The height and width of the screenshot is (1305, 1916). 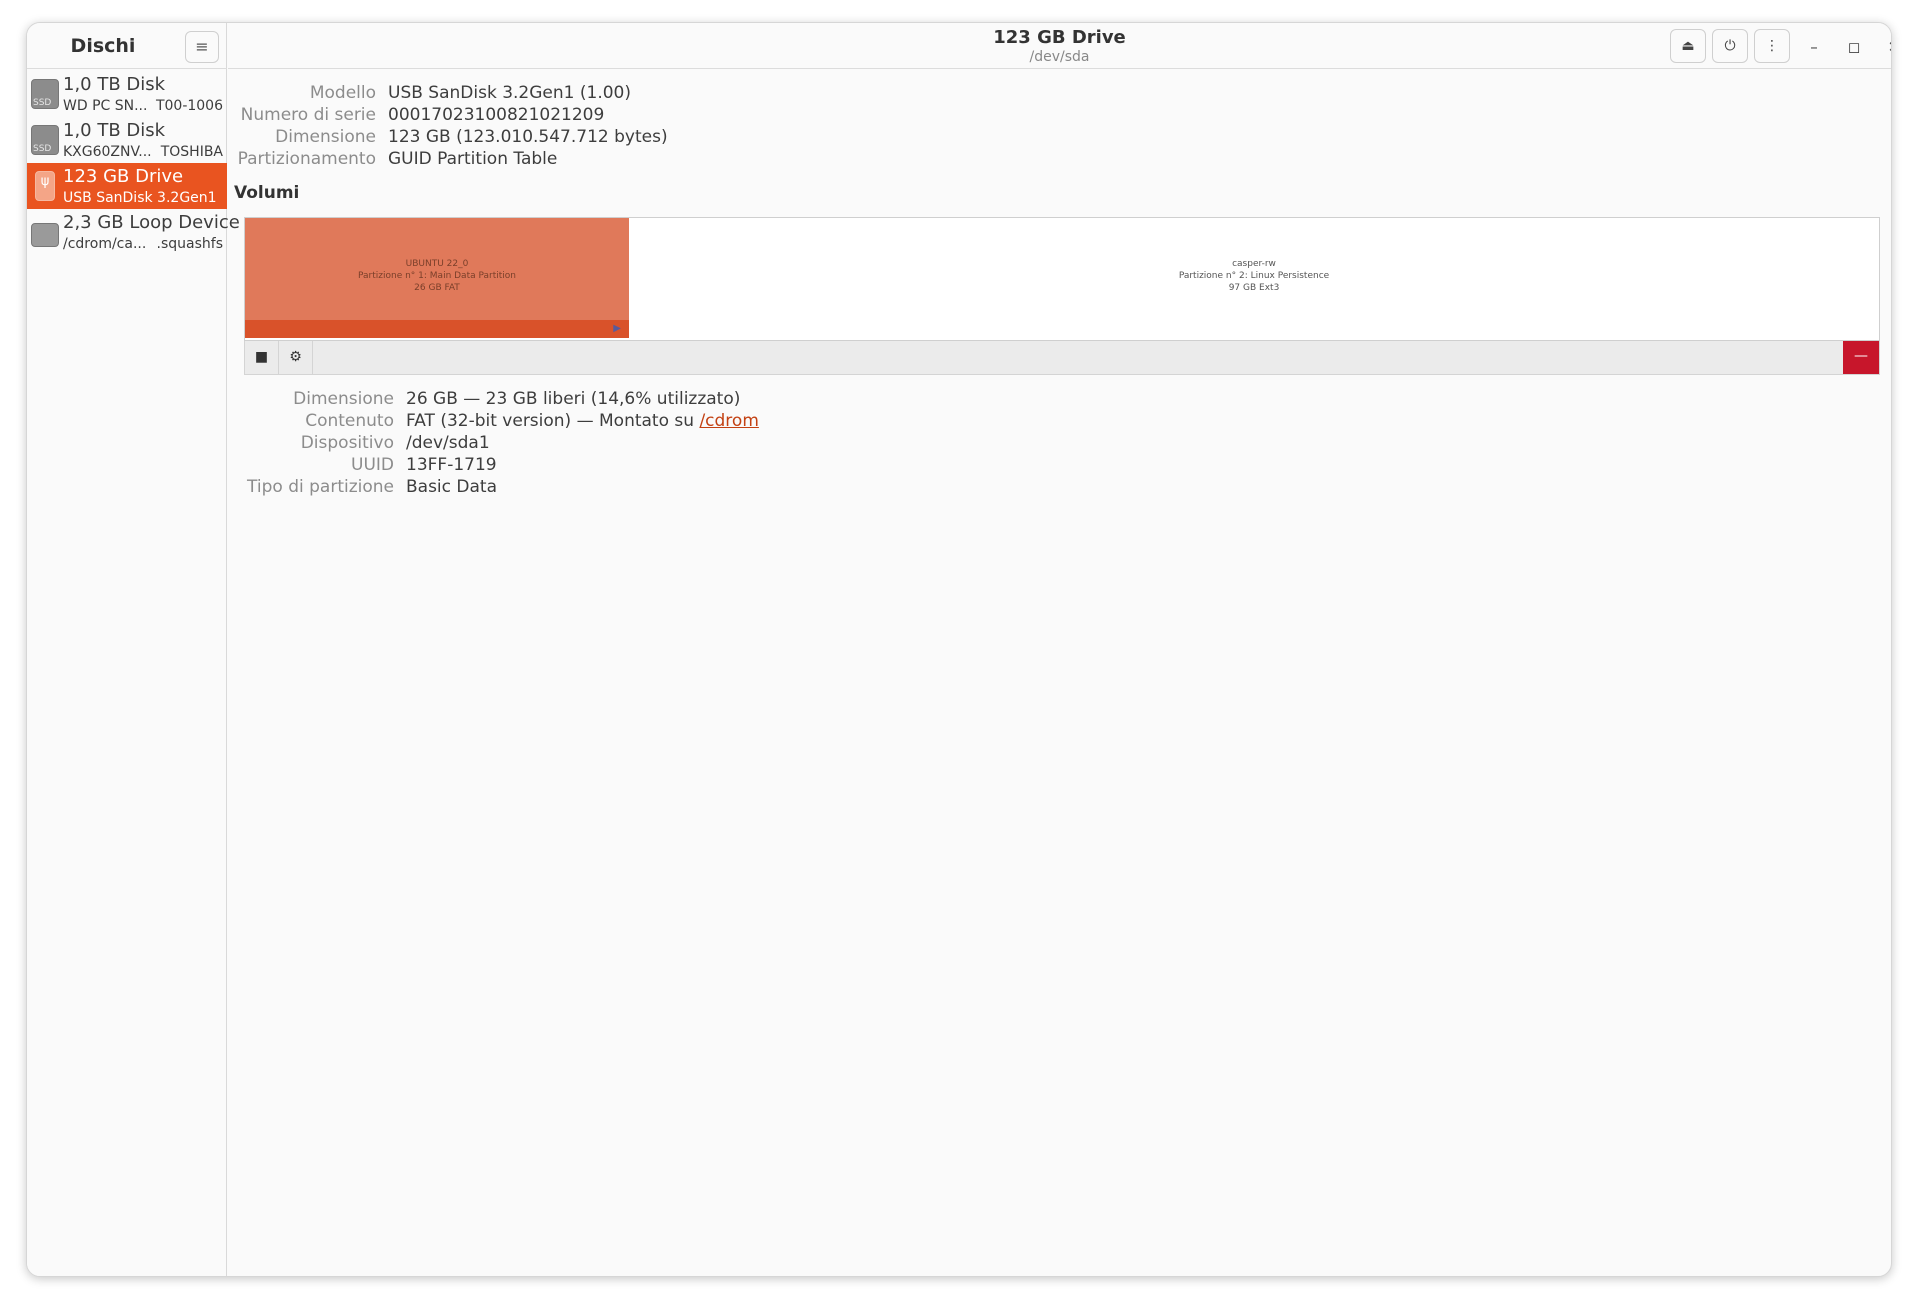 I want to click on drive-partitioning-row: Partizionamento GUID Partition Table, so click(x=728, y=160).